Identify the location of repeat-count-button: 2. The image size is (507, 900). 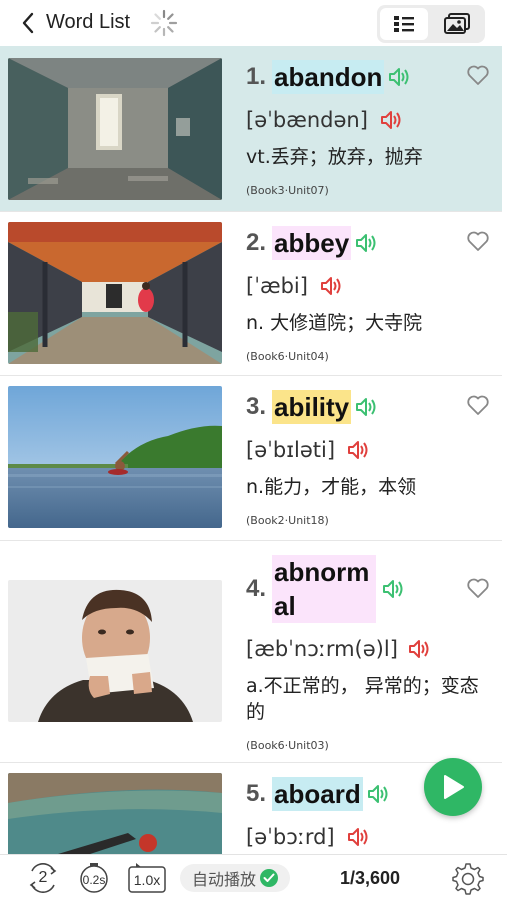
(43, 878).